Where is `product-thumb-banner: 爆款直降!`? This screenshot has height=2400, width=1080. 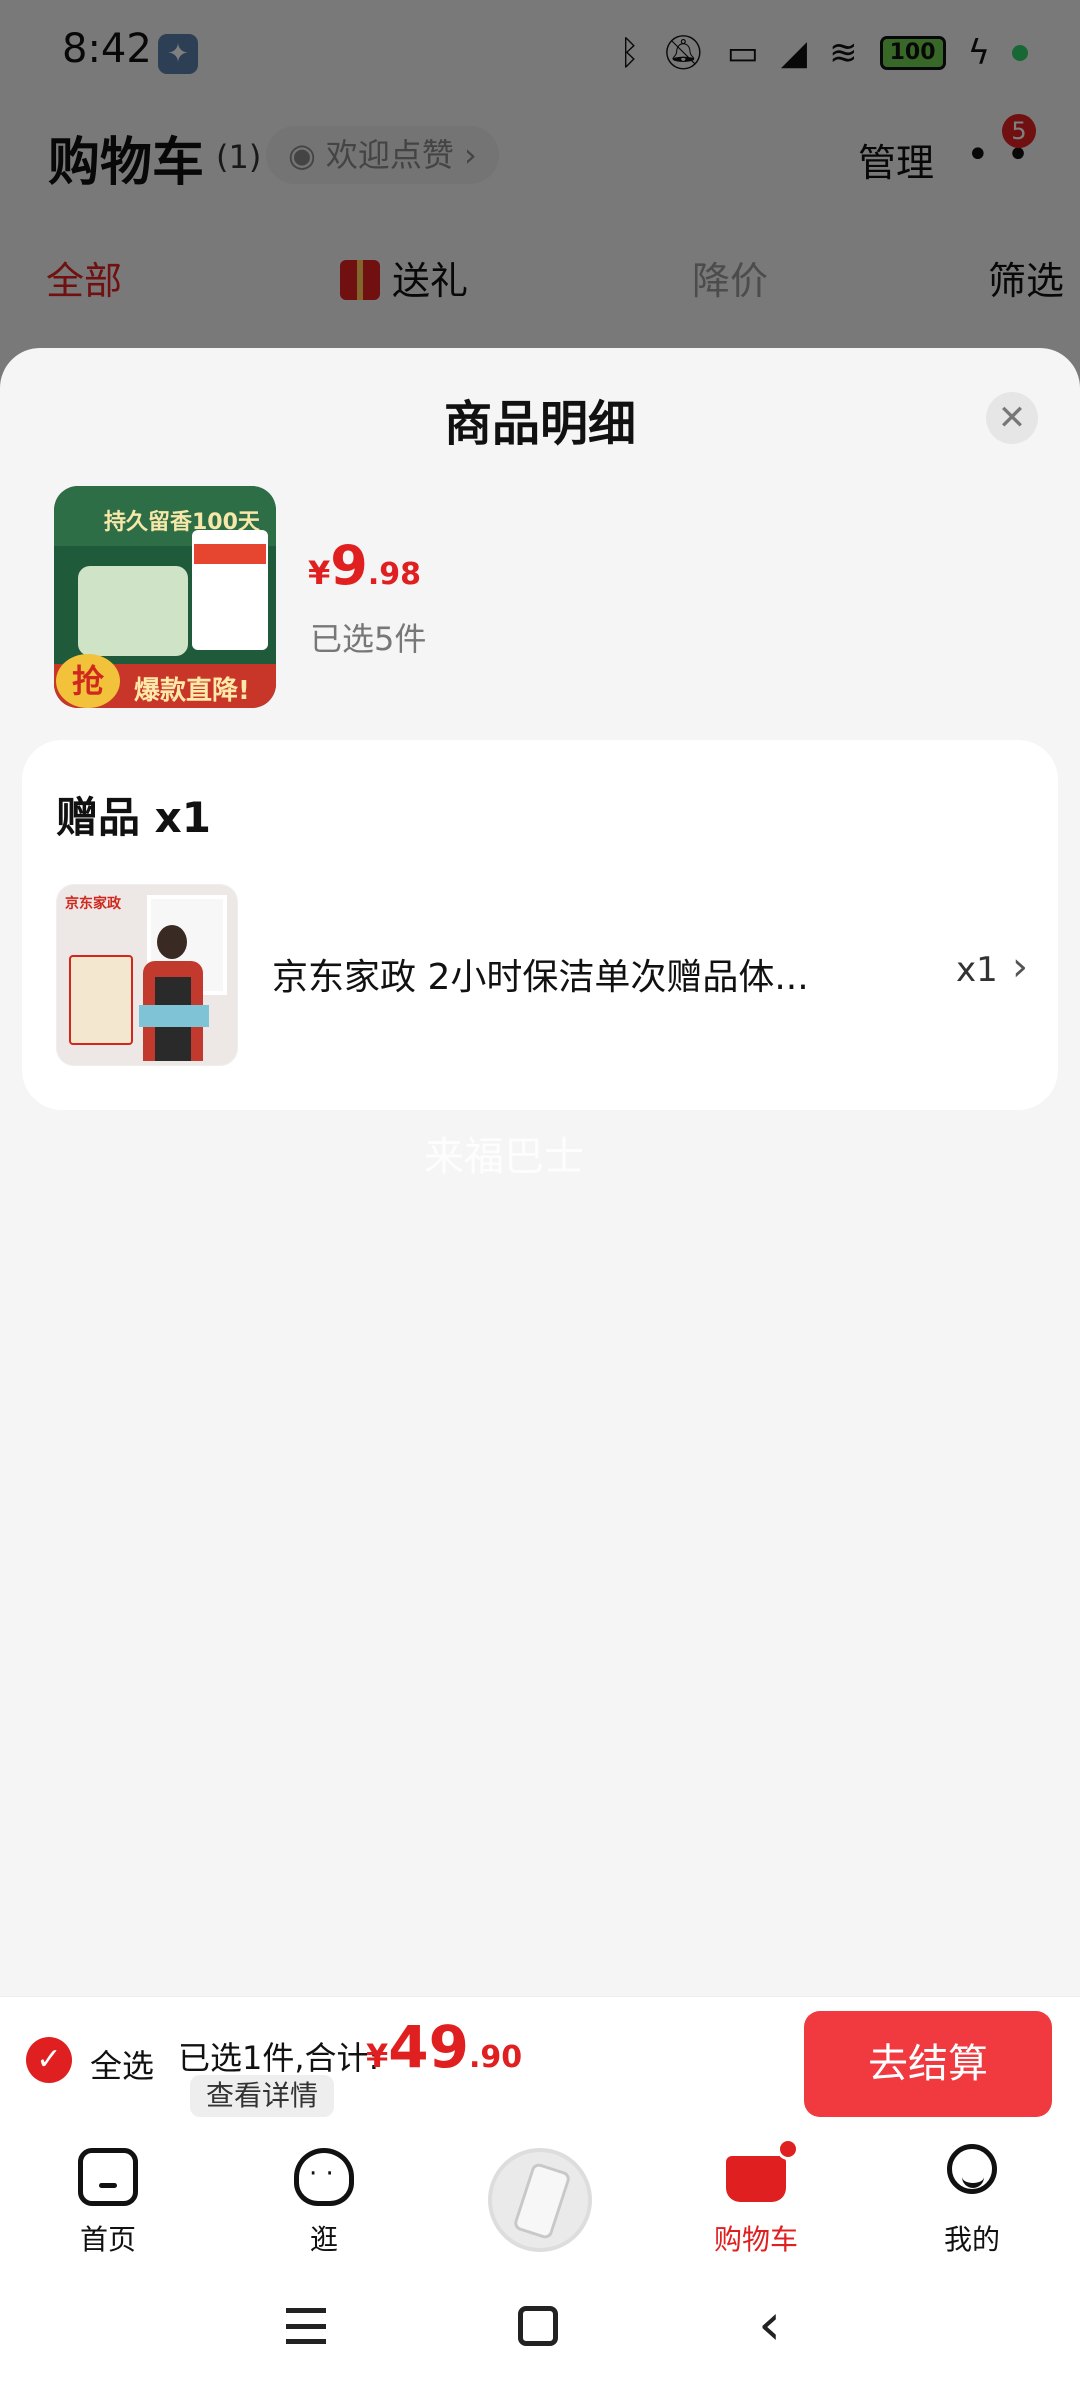
product-thumb-banner: 爆款直降! is located at coordinates (192, 691).